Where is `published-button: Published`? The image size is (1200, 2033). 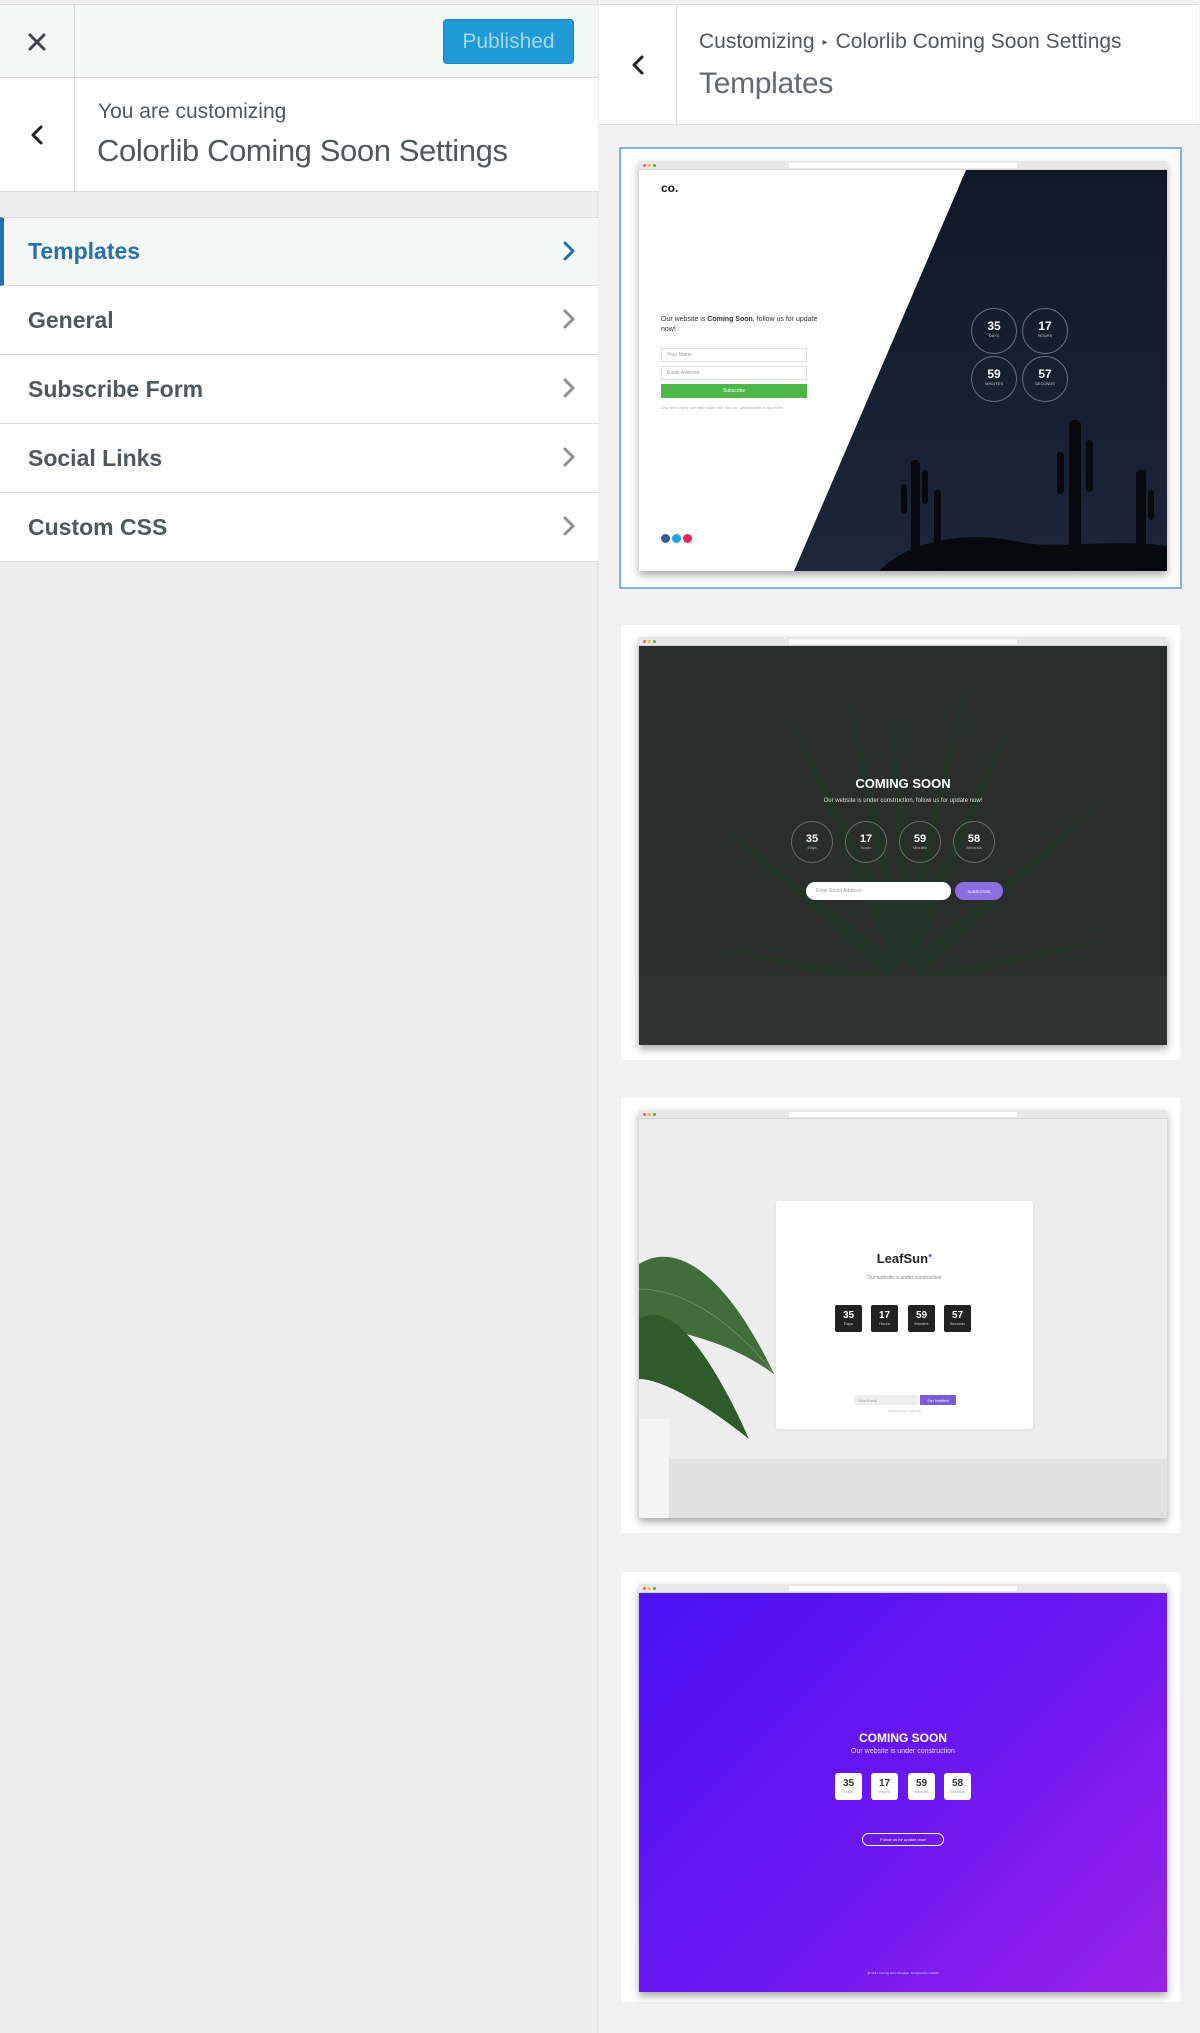 published-button: Published is located at coordinates (508, 41).